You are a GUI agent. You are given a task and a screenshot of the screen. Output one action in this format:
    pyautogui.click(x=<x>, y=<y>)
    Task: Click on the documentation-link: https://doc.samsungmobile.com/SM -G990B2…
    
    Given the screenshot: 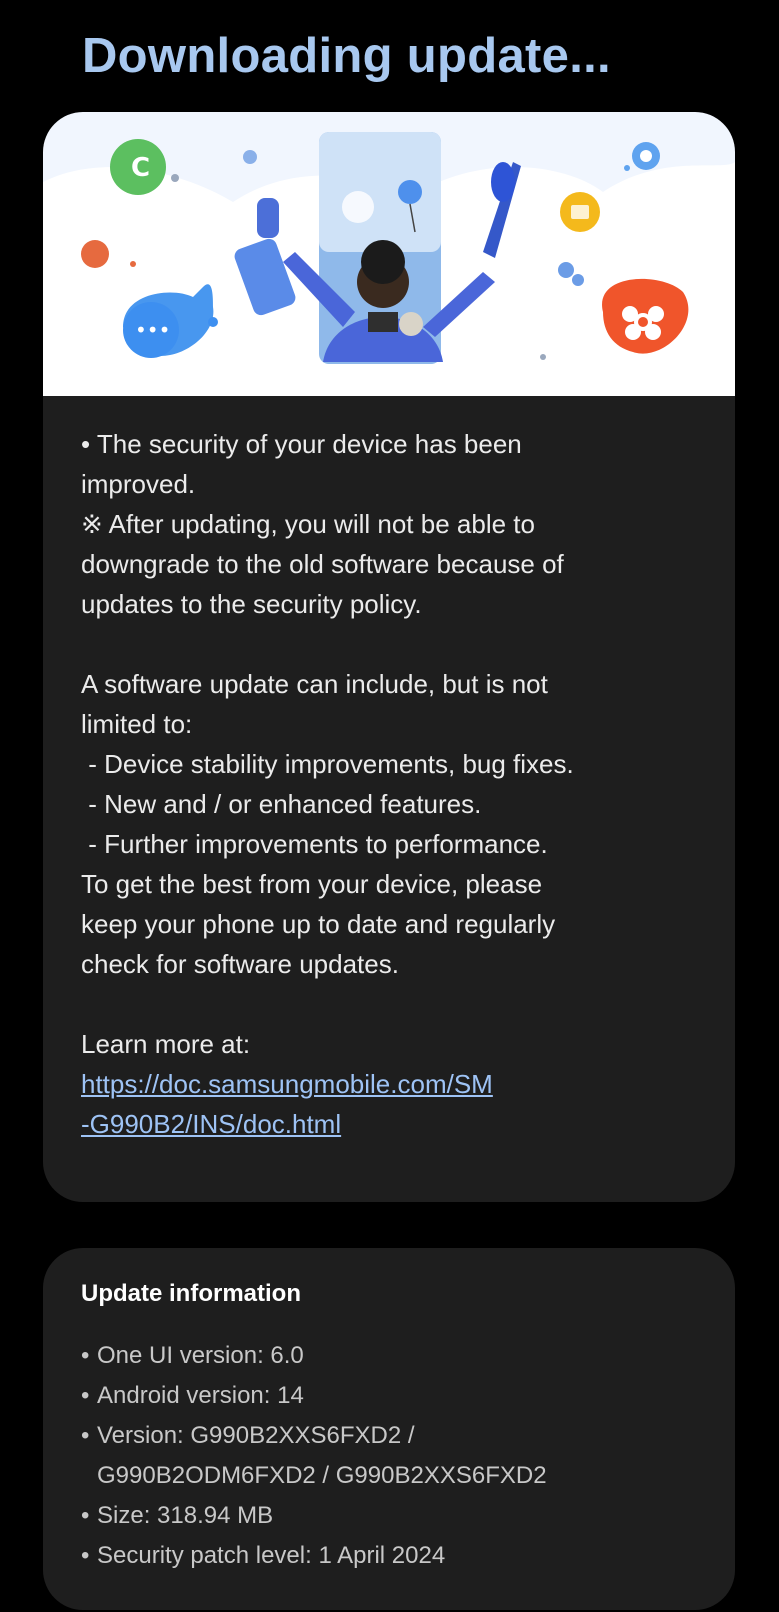 What is the action you would take?
    pyautogui.click(x=401, y=1104)
    